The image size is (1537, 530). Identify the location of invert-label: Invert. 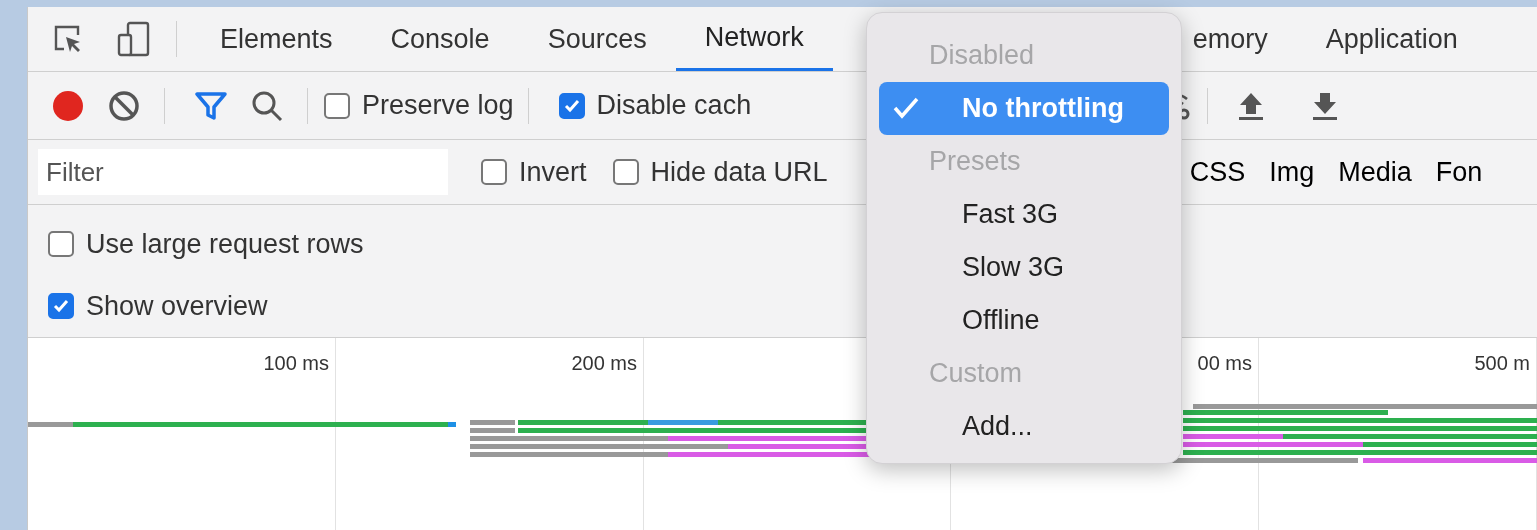
(553, 172).